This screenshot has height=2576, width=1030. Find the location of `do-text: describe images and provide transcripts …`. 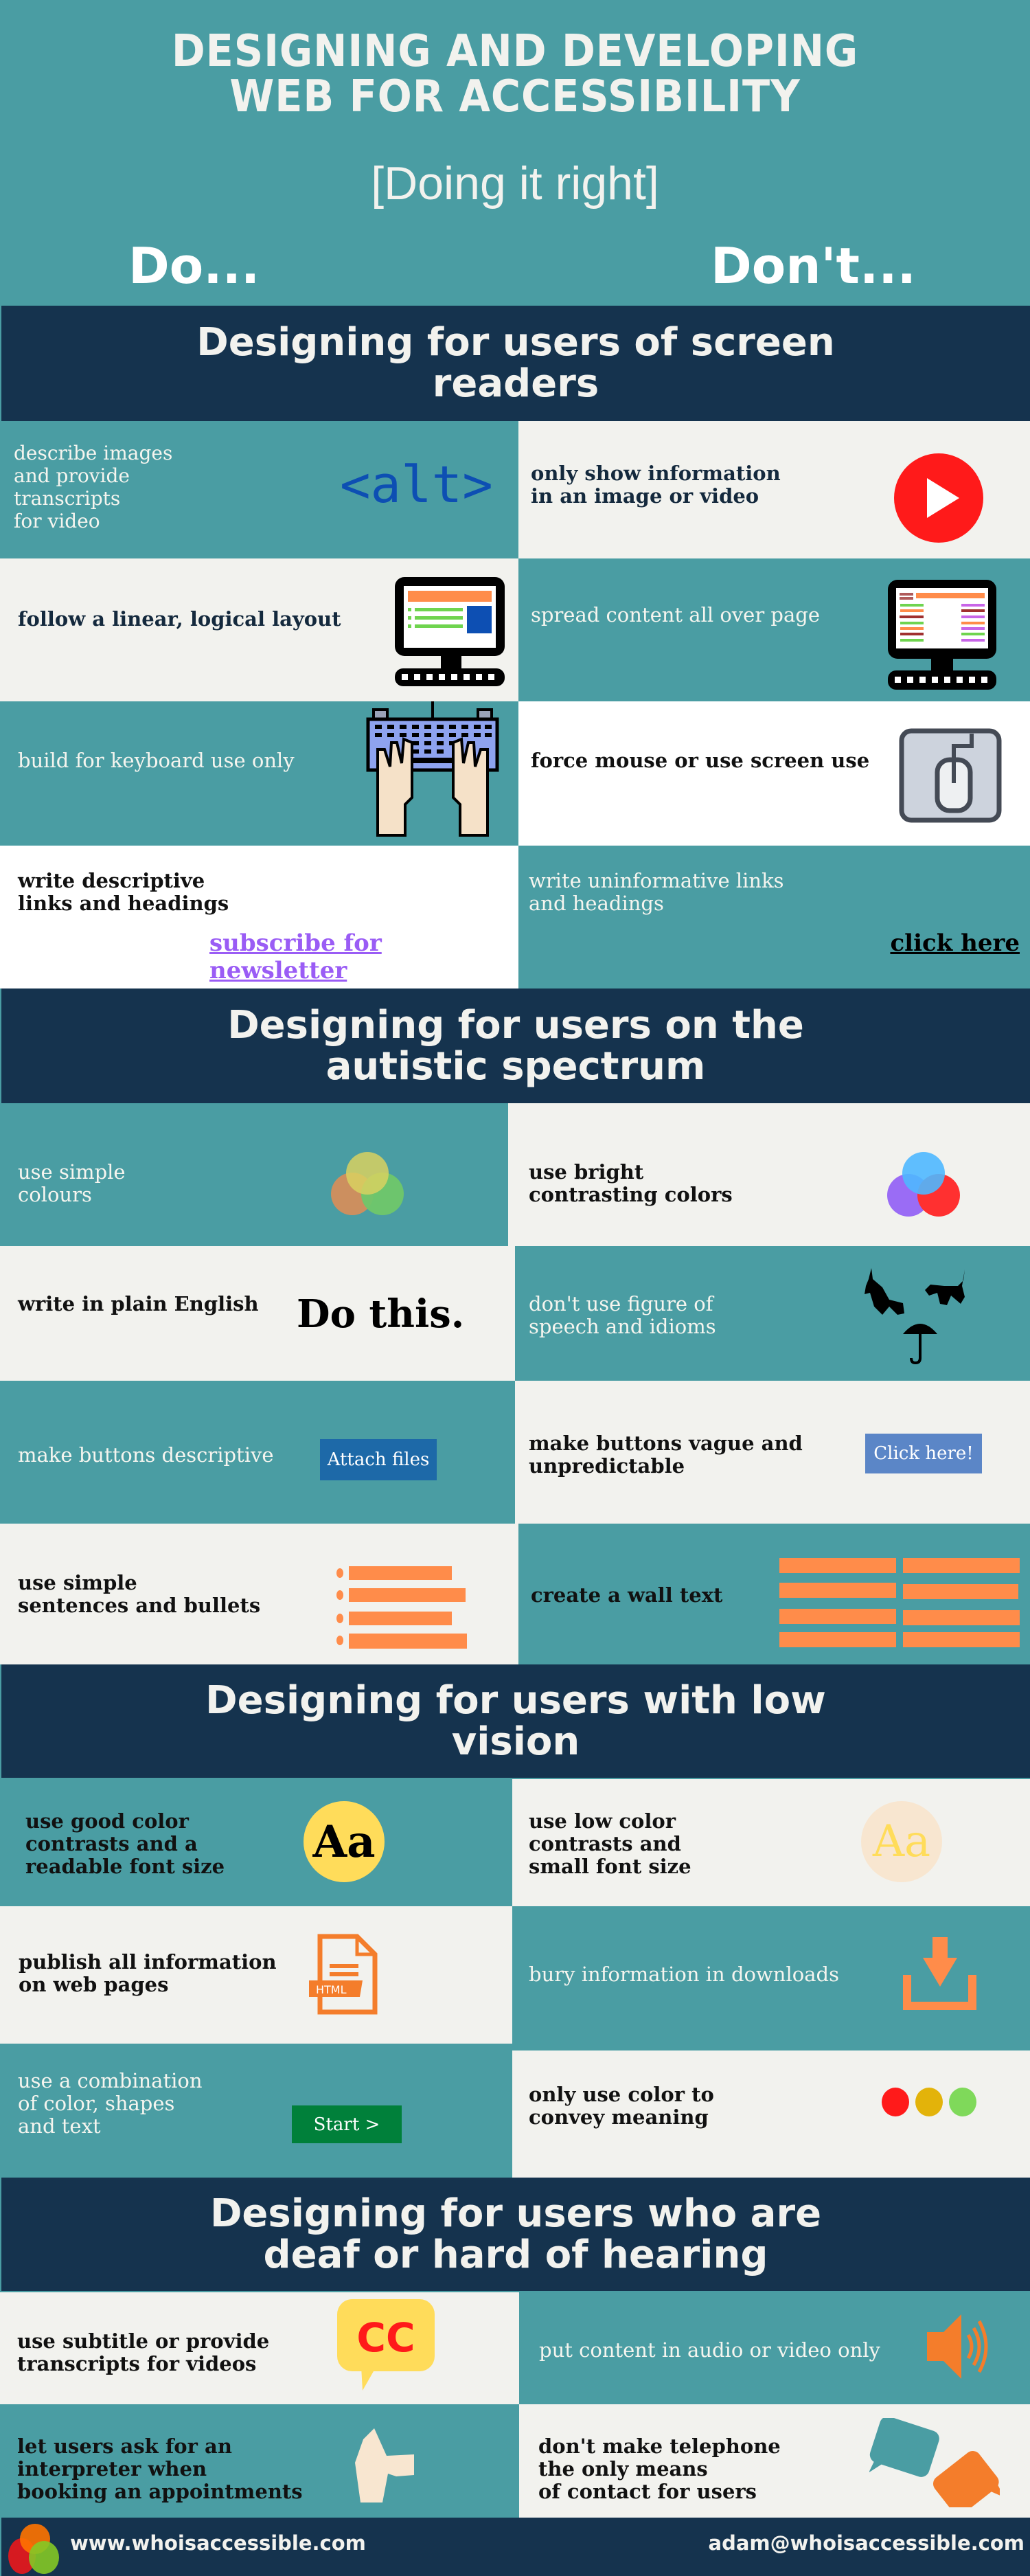

do-text: describe images and provide transcripts … is located at coordinates (93, 487).